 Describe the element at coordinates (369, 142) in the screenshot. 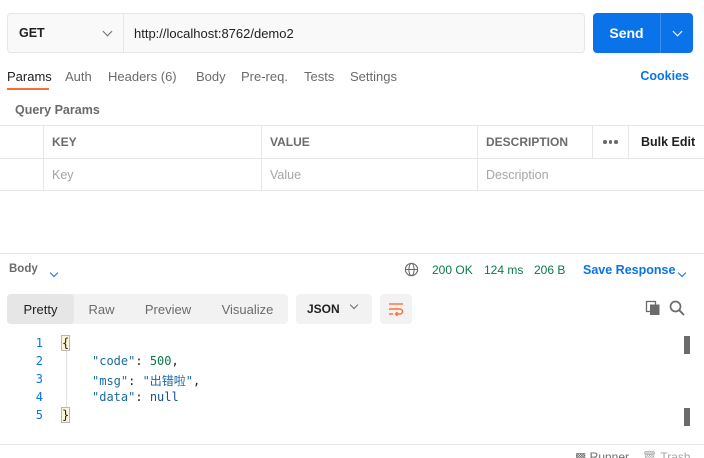

I see `column-header-value: VALUE` at that location.